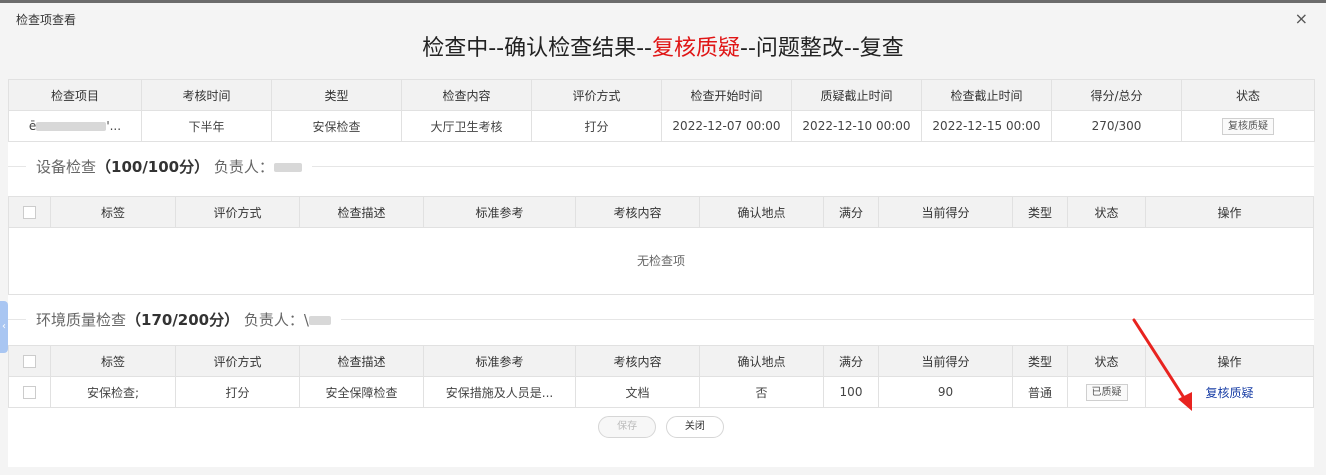 Image resolution: width=1326 pixels, height=475 pixels. Describe the element at coordinates (336, 95) in the screenshot. I see `summary-header: 类型` at that location.